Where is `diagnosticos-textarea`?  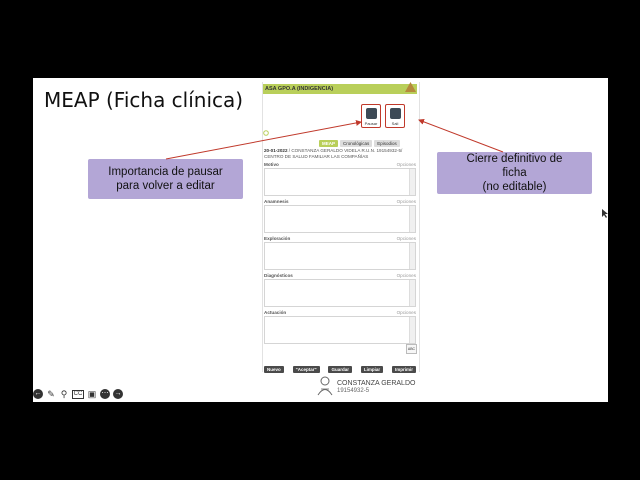 diagnosticos-textarea is located at coordinates (340, 293).